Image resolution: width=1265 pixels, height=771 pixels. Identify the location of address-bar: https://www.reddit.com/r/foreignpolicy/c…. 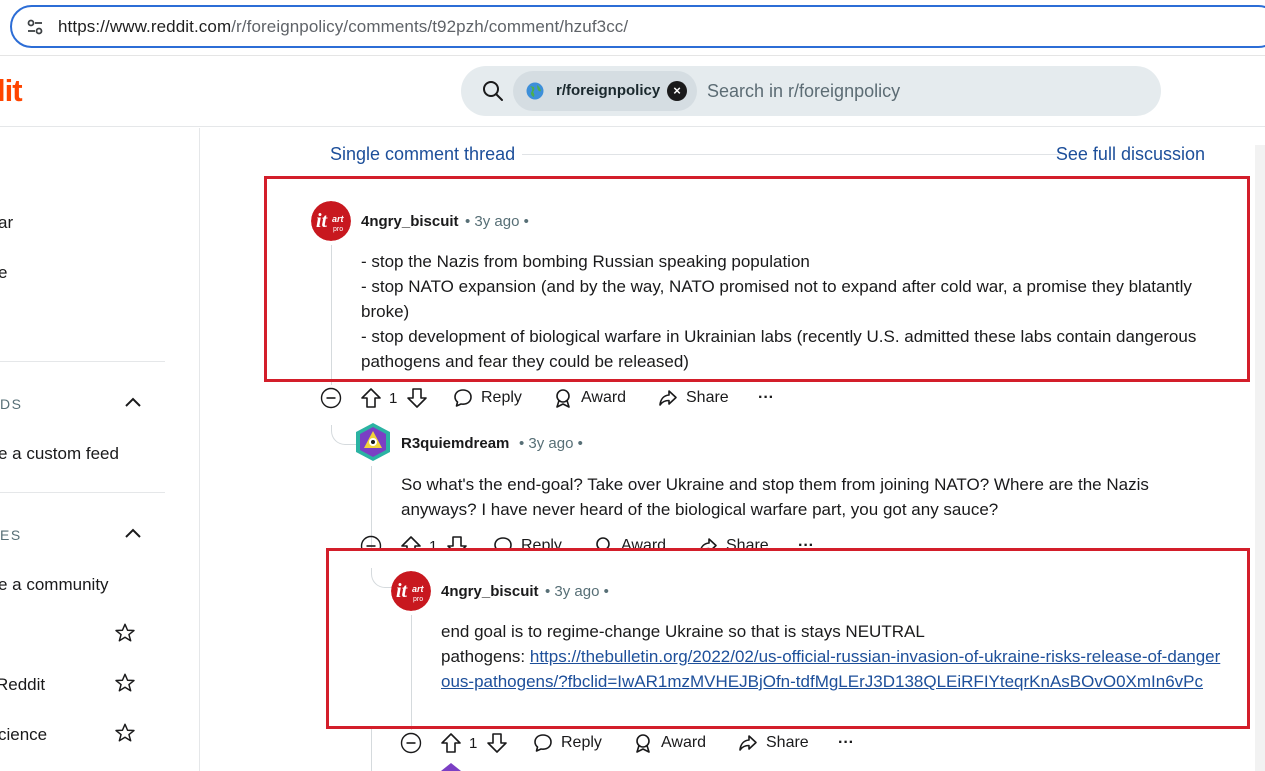
(637, 26).